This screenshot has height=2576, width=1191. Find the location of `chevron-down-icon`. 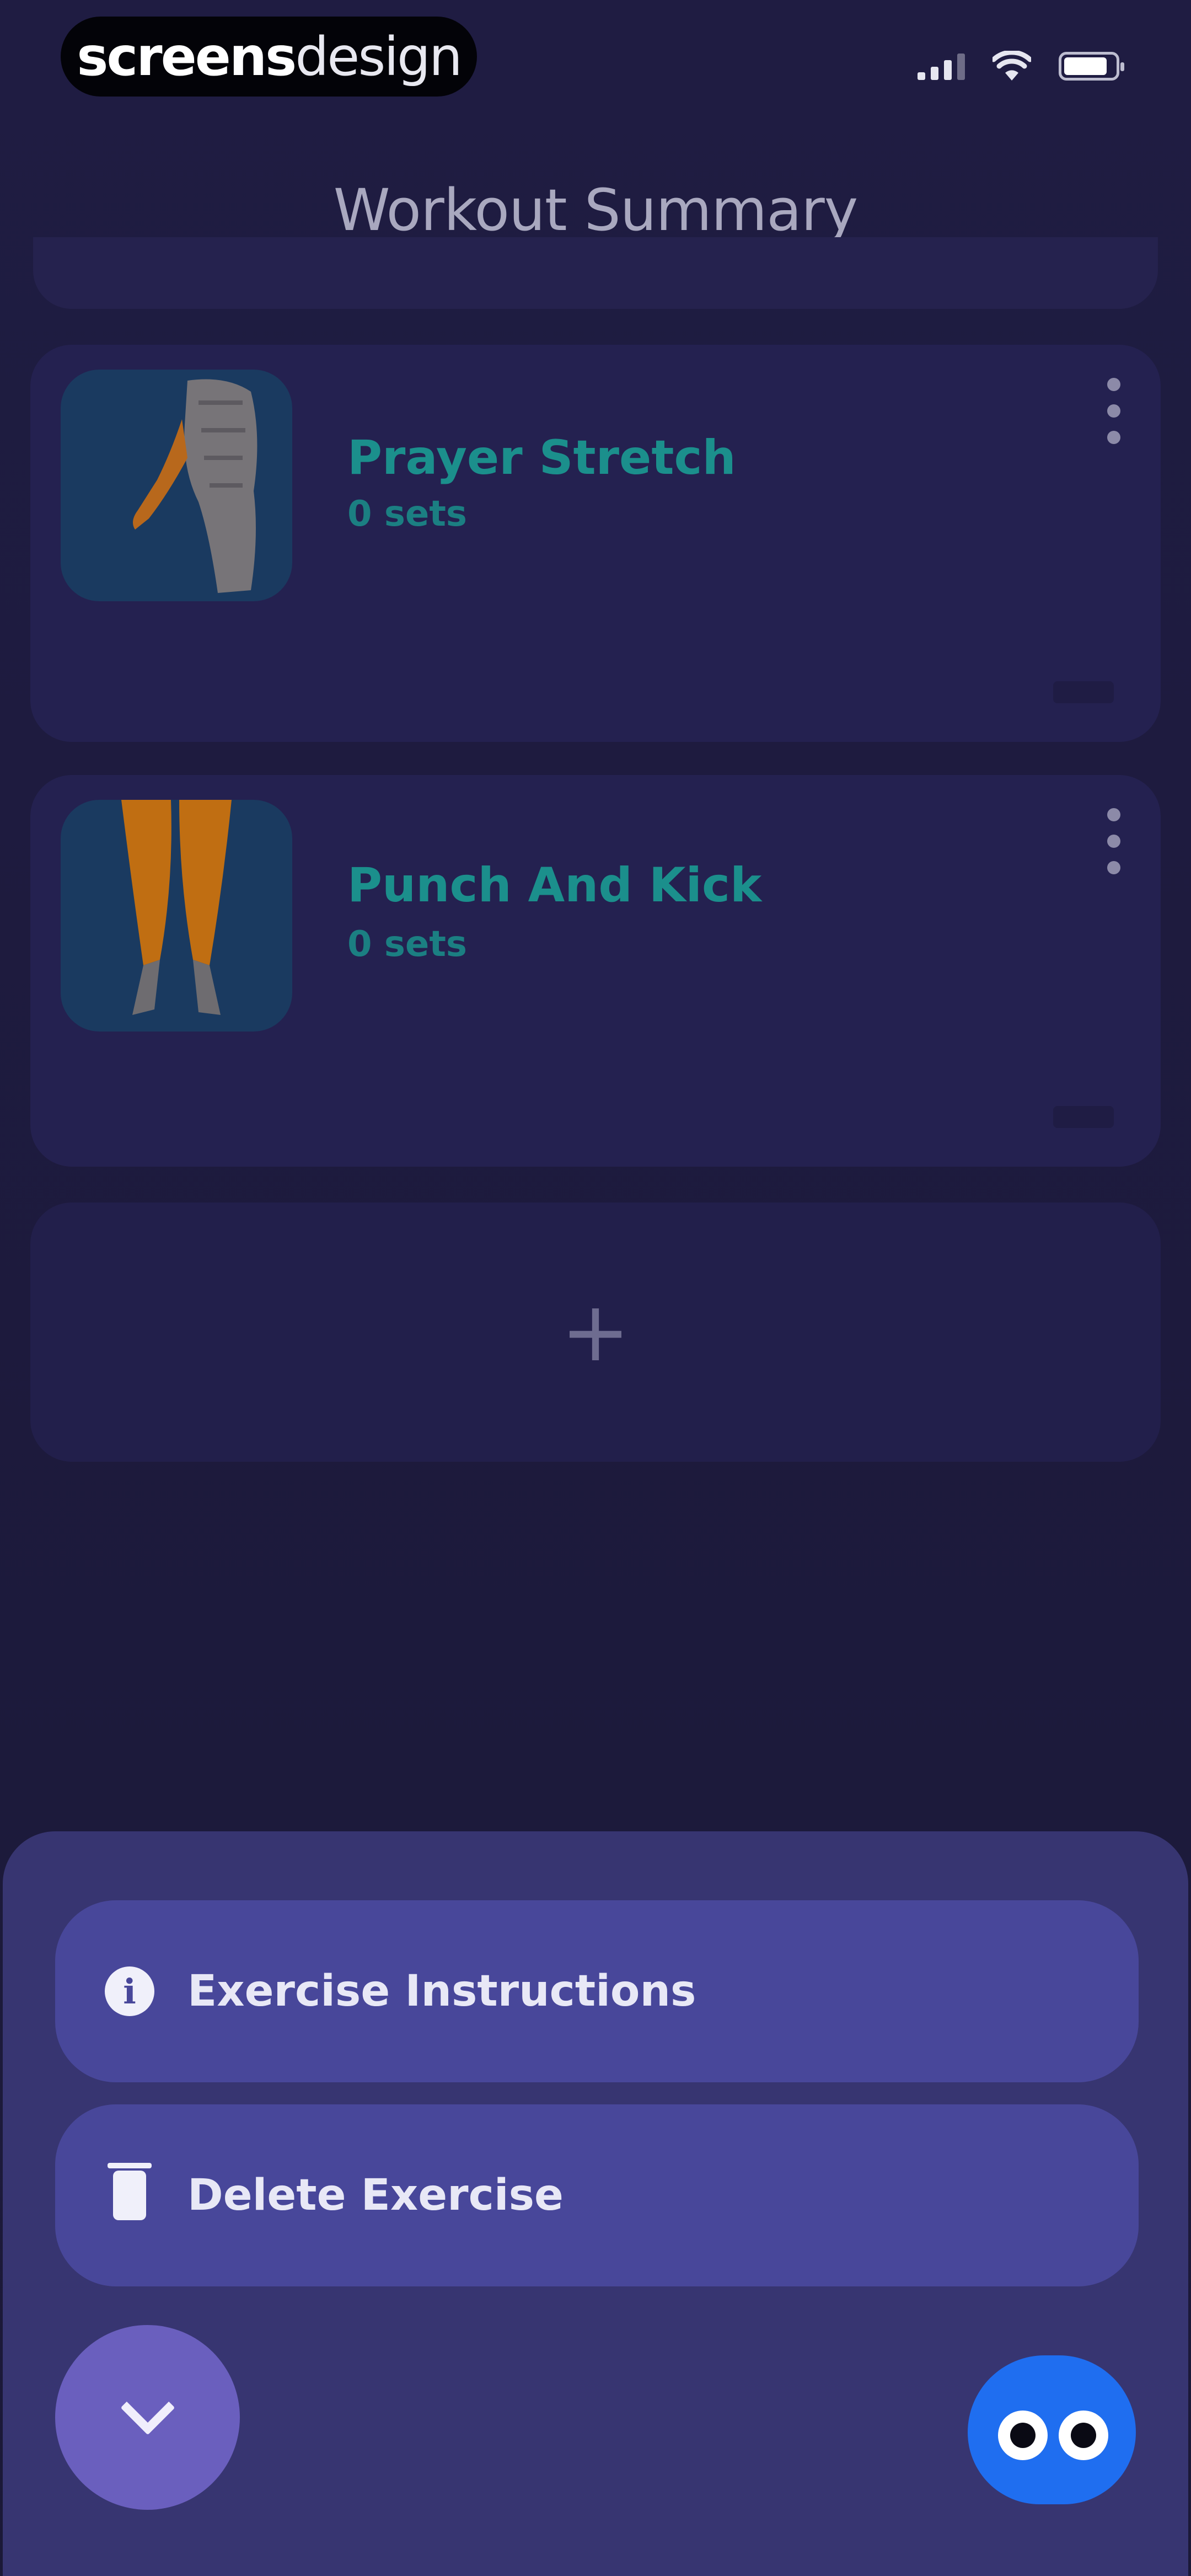

chevron-down-icon is located at coordinates (147, 2407).